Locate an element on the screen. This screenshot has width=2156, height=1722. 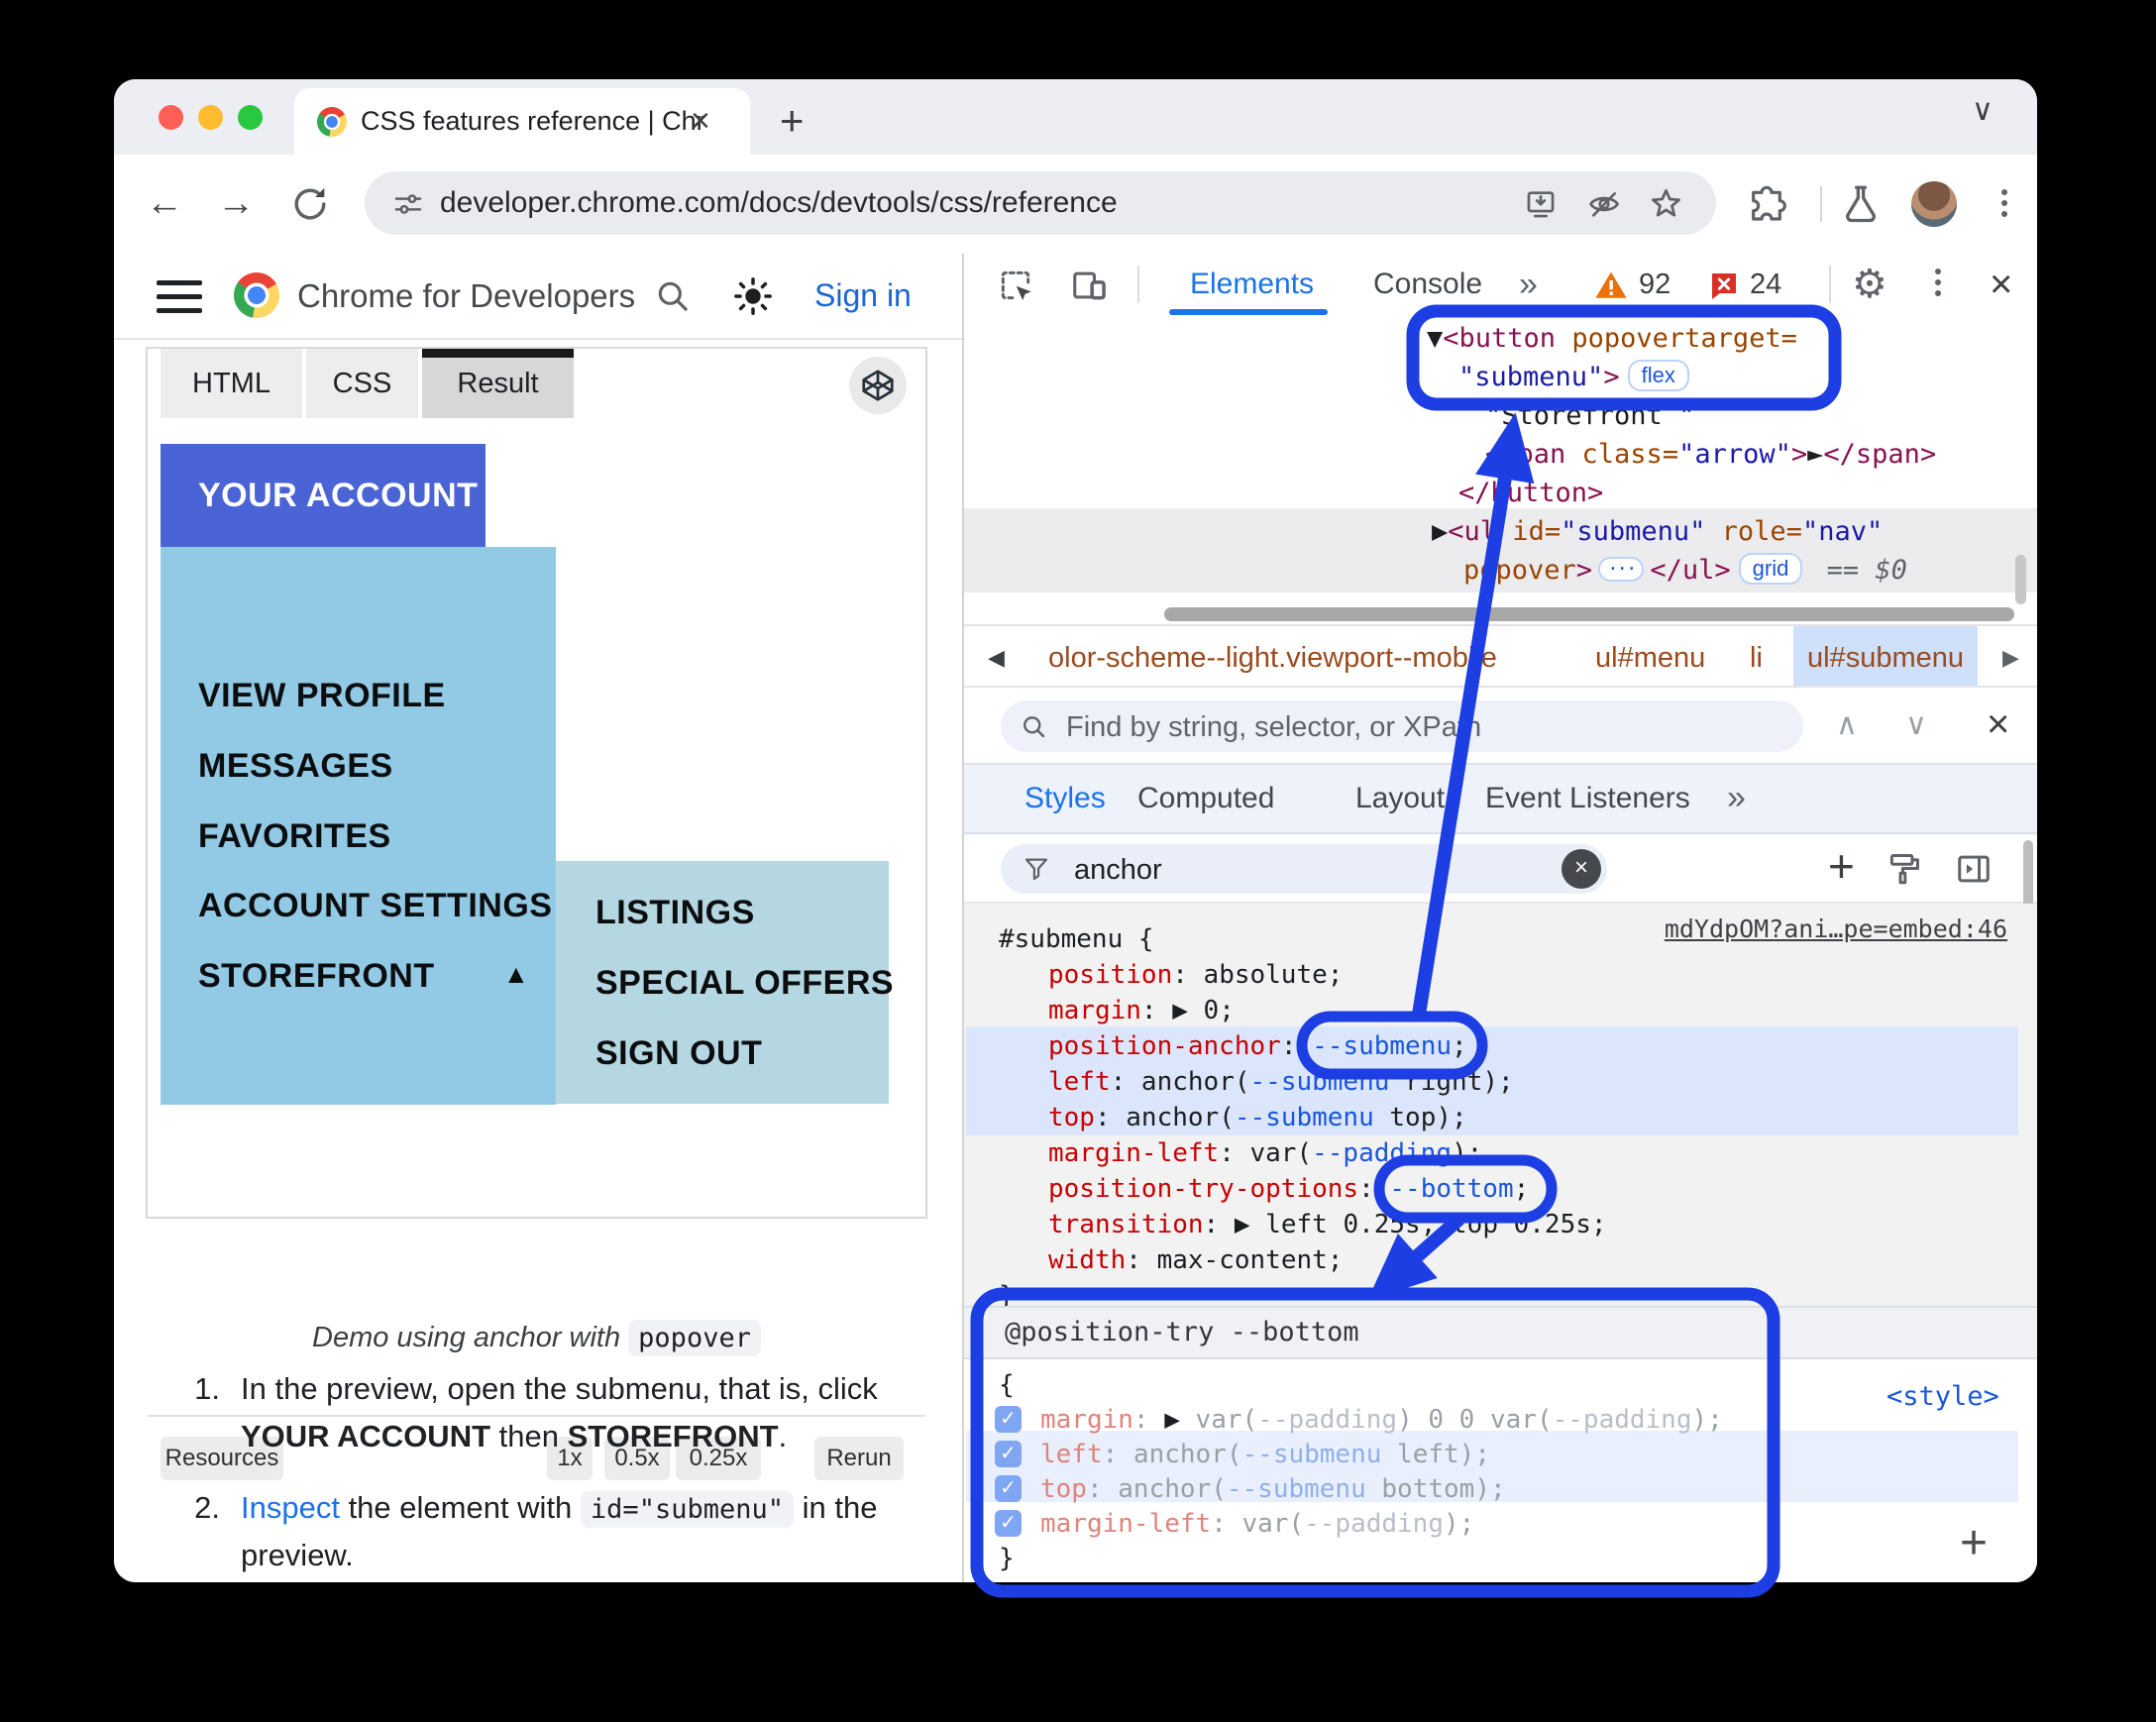
new-tab-button: + is located at coordinates (792, 120).